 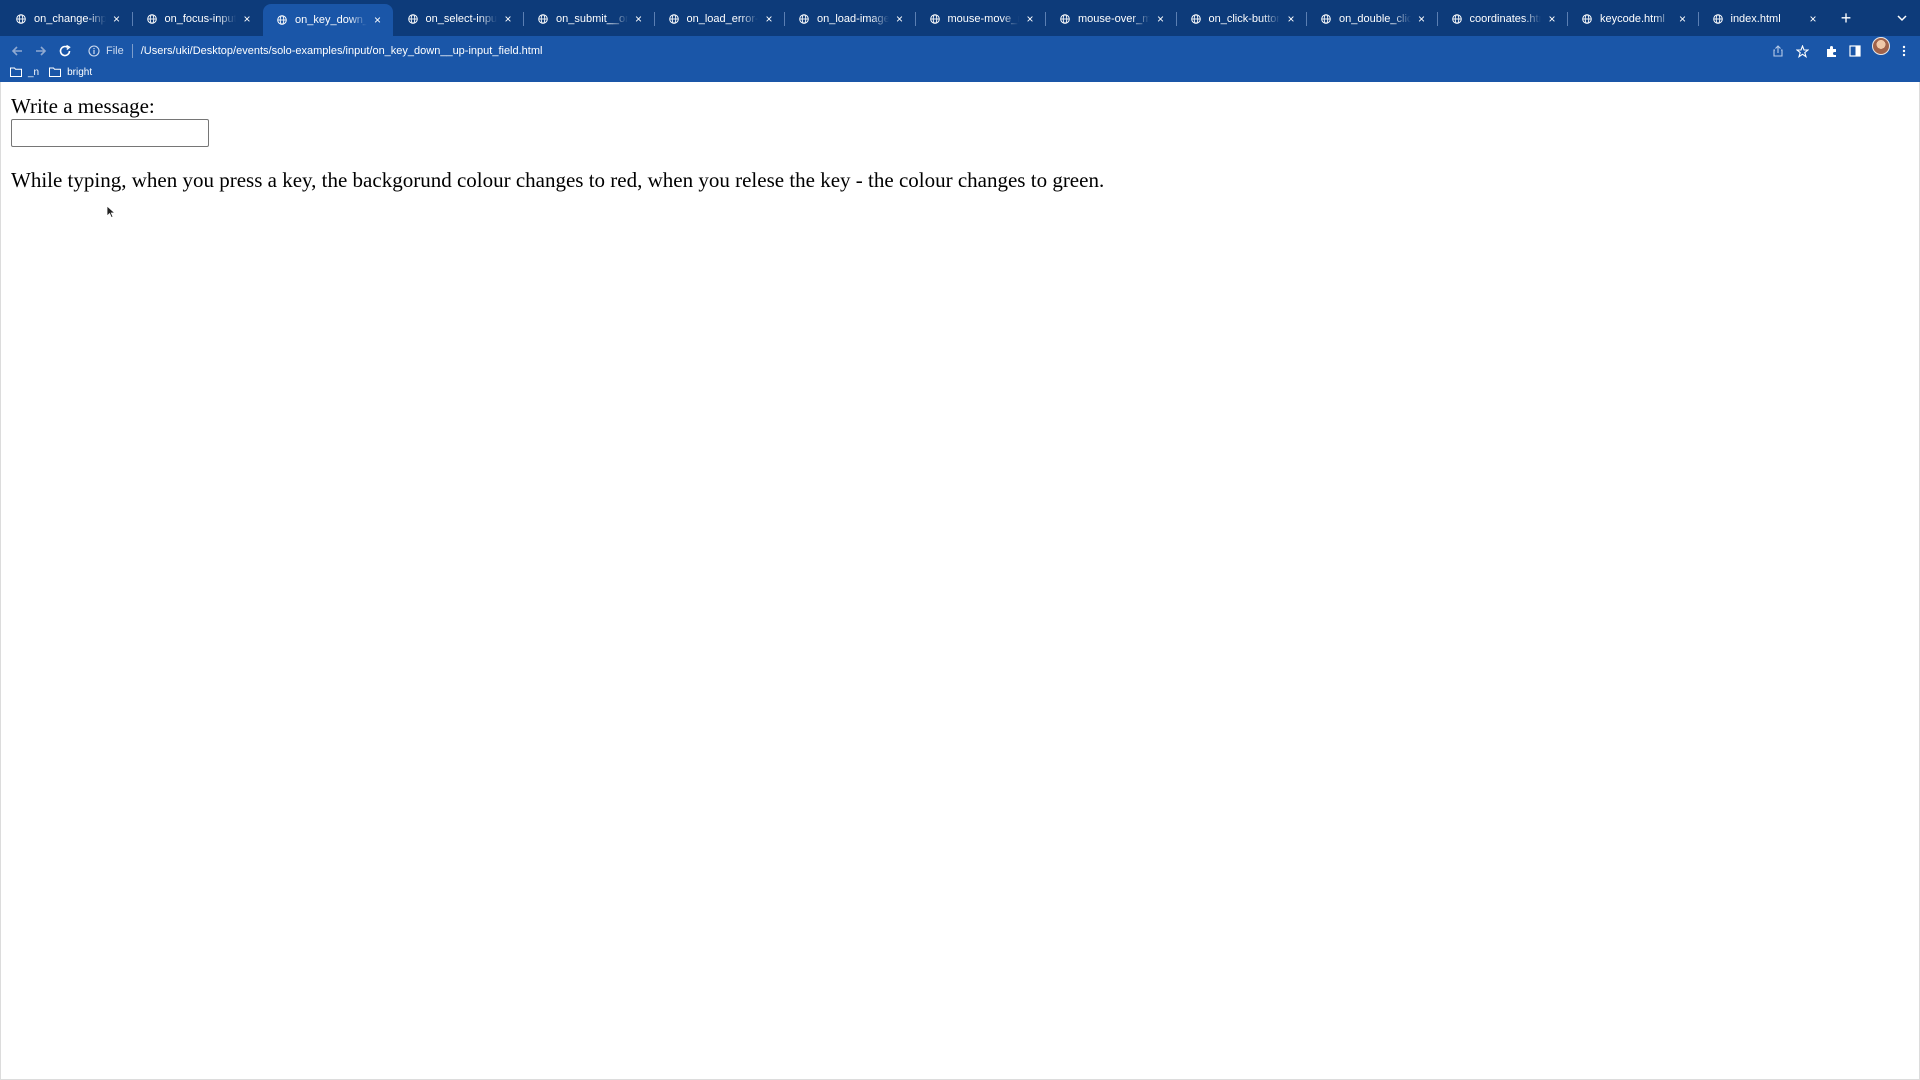 I want to click on browser-tab: on_focus-input_field.html×, so click(x=198, y=19).